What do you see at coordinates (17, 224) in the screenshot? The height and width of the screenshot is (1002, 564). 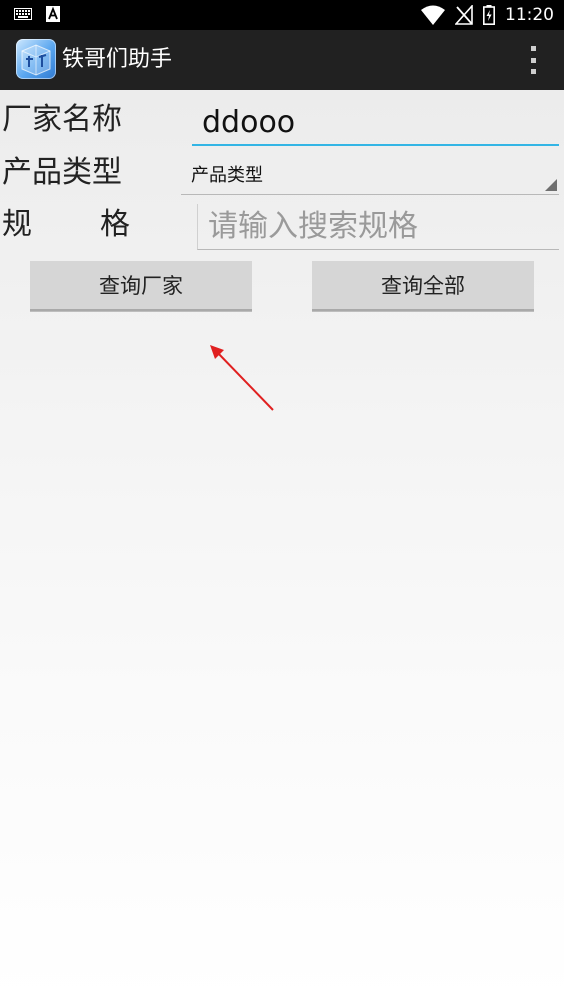 I see `spec-label-char-1: 规` at bounding box center [17, 224].